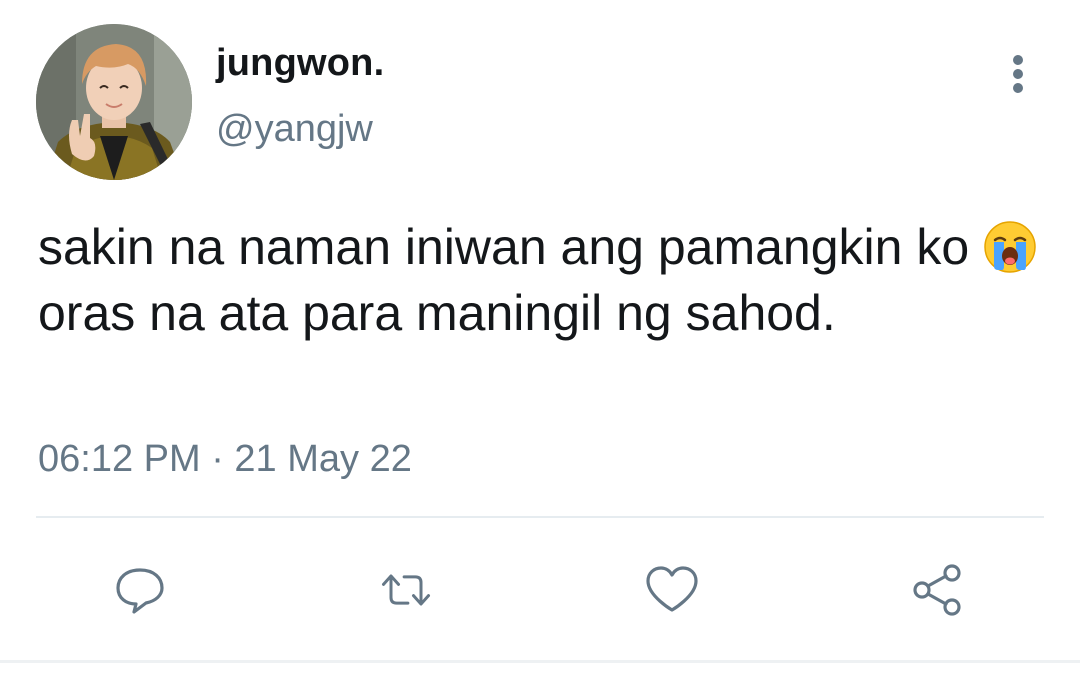 Image resolution: width=1080 pixels, height=681 pixels. I want to click on more-vertical-icon, so click(1018, 74).